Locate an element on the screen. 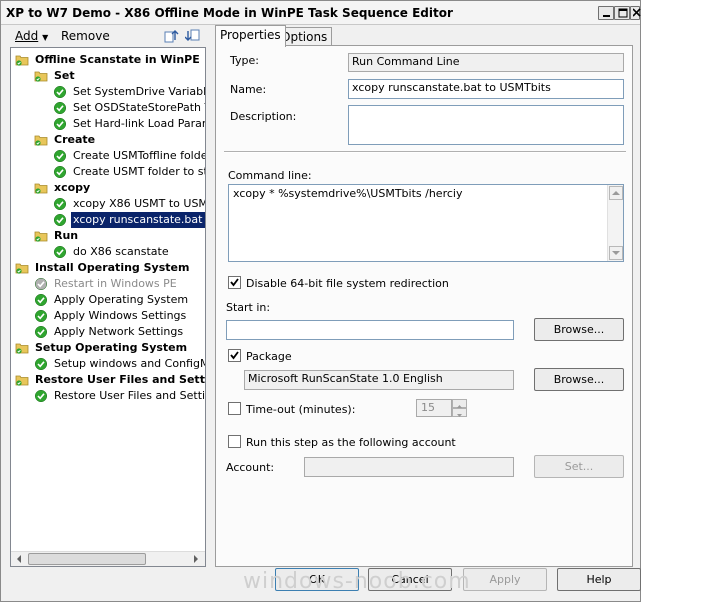  left-toolbar: Add ▼ Remove is located at coordinates (109, 37).